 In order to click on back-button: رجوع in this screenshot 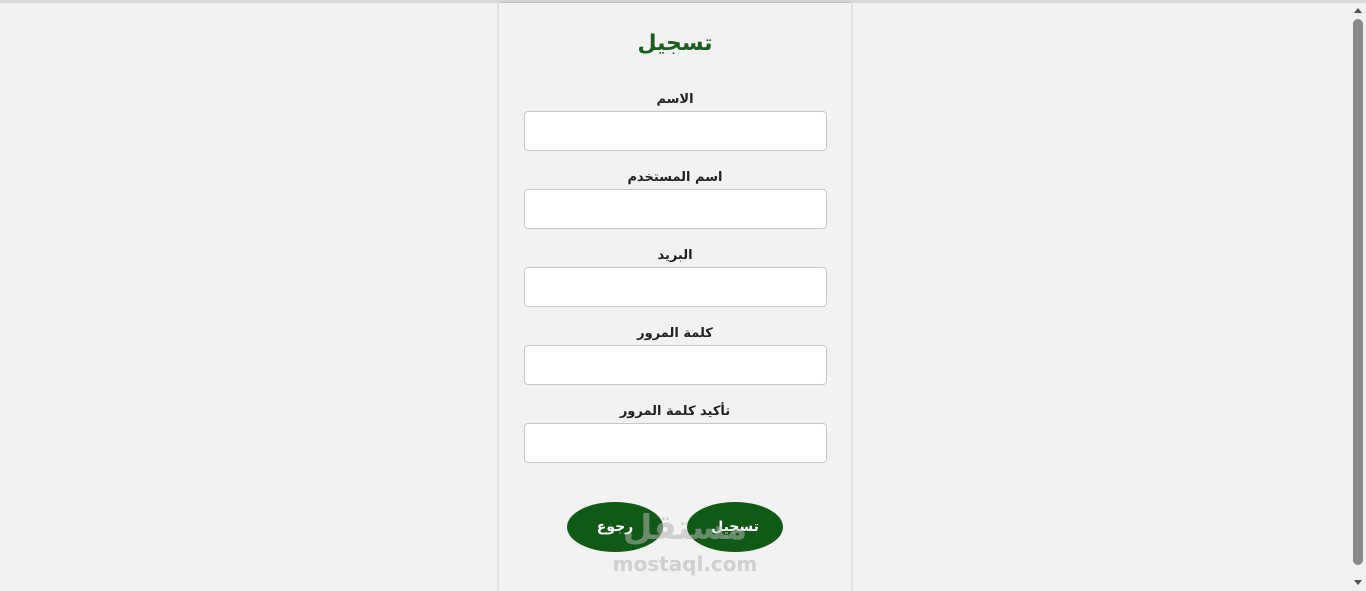, I will do `click(615, 527)`.